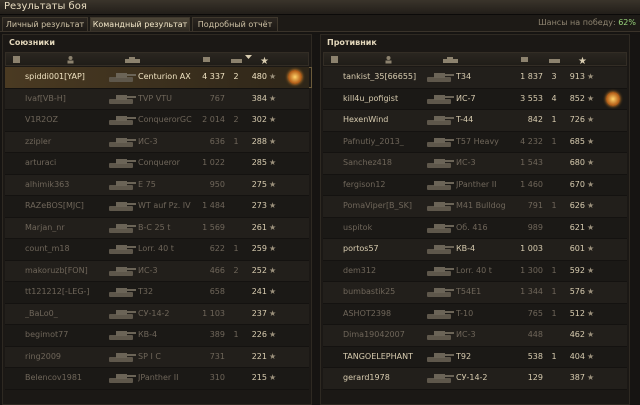 The image size is (640, 405). What do you see at coordinates (475, 250) in the screenshot?
I see `player-row: portos57 КВ-4 1 003 601 ★` at bounding box center [475, 250].